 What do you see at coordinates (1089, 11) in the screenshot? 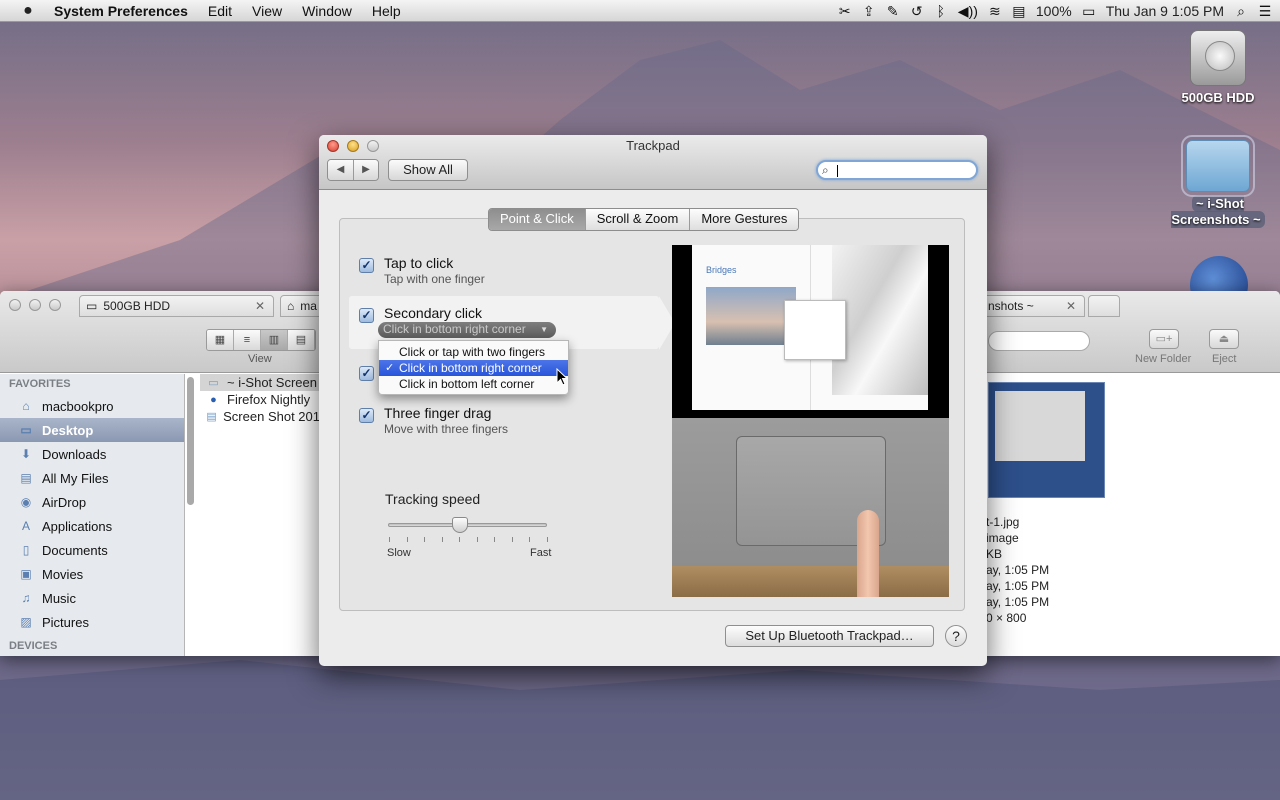
I see `battery-icon: ▭` at bounding box center [1089, 11].